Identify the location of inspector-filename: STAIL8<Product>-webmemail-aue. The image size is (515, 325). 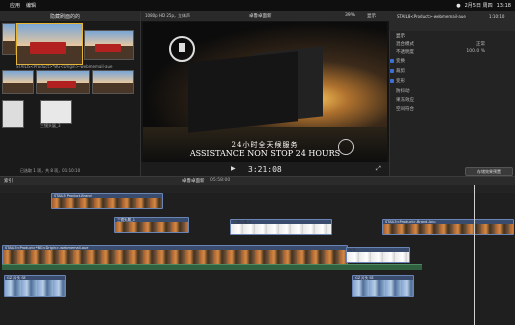
(431, 16).